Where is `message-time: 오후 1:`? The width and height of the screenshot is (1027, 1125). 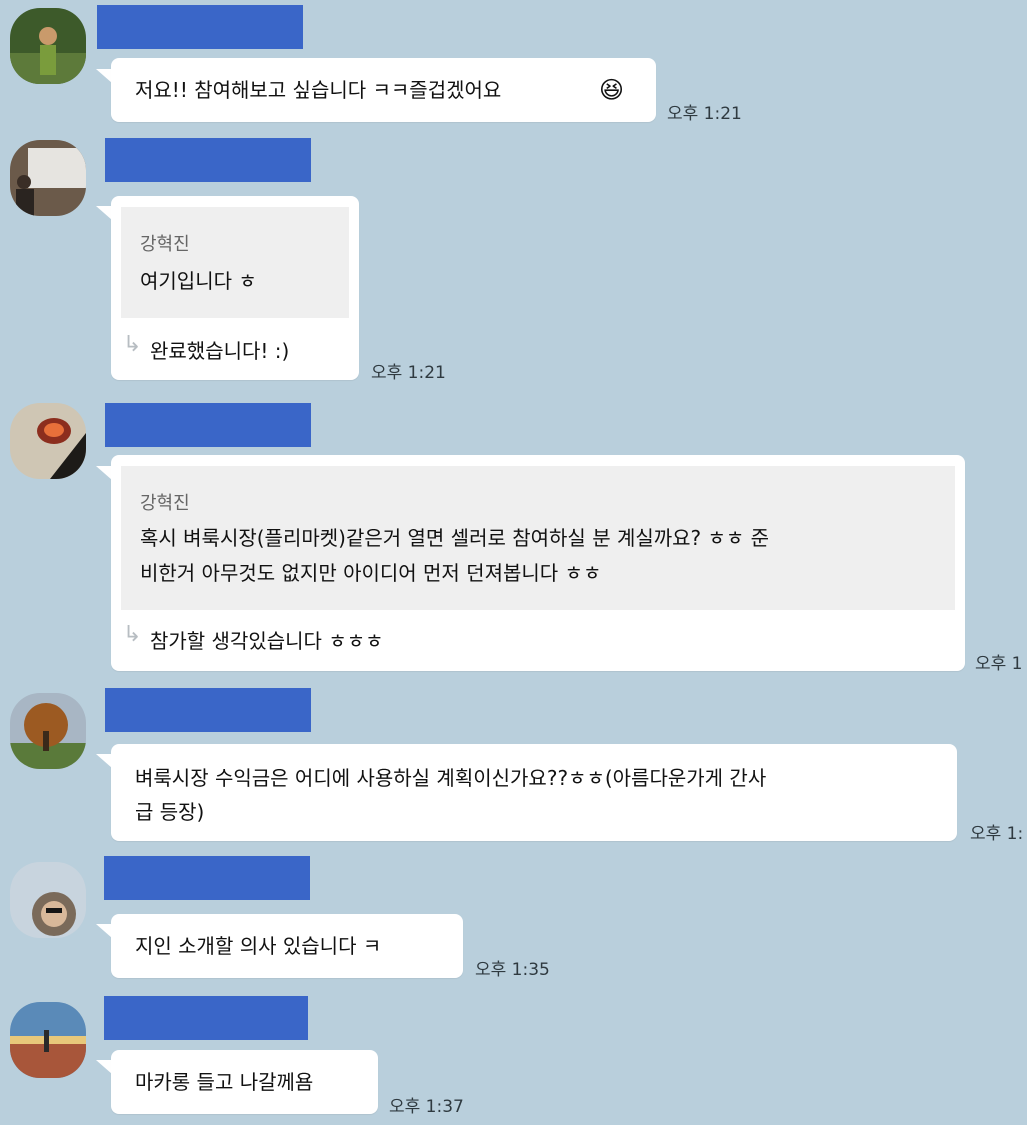 message-time: 오후 1: is located at coordinates (997, 834).